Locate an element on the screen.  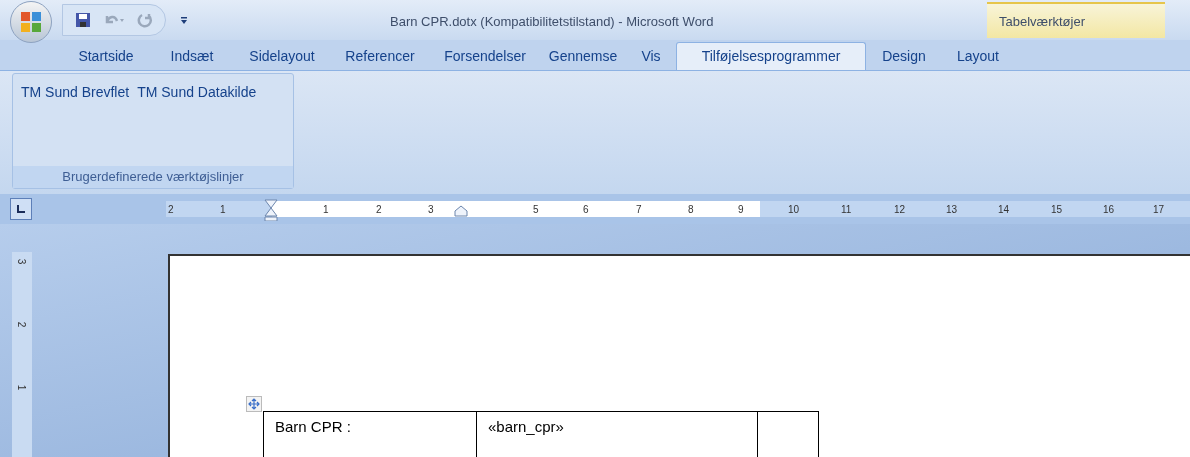
ribbon-tab: Forsendelser is located at coordinates (485, 56).